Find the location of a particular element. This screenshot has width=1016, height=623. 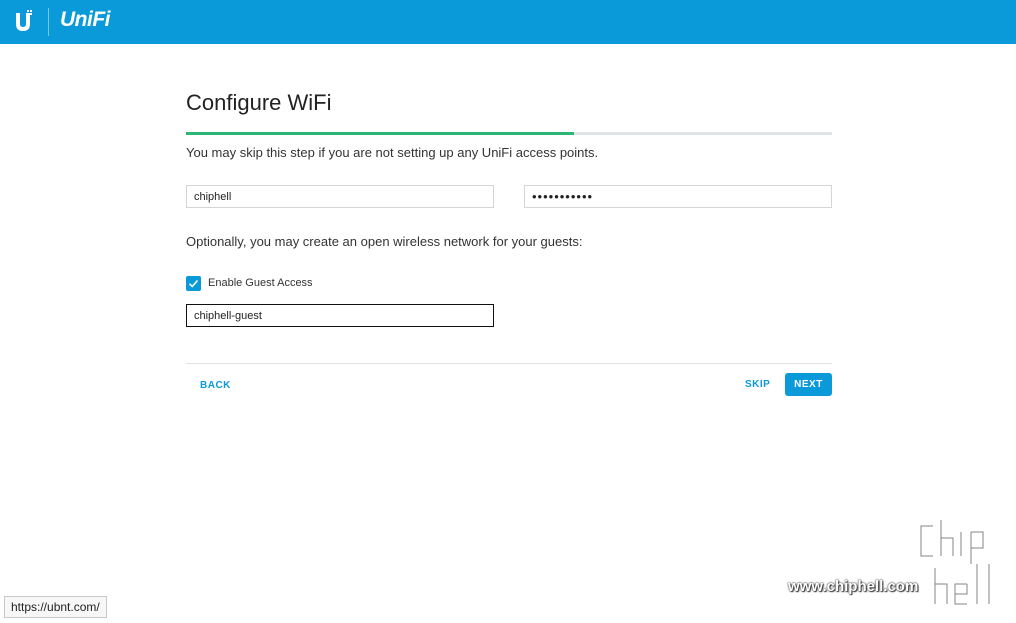

wizard-progress-bar is located at coordinates (509, 133).